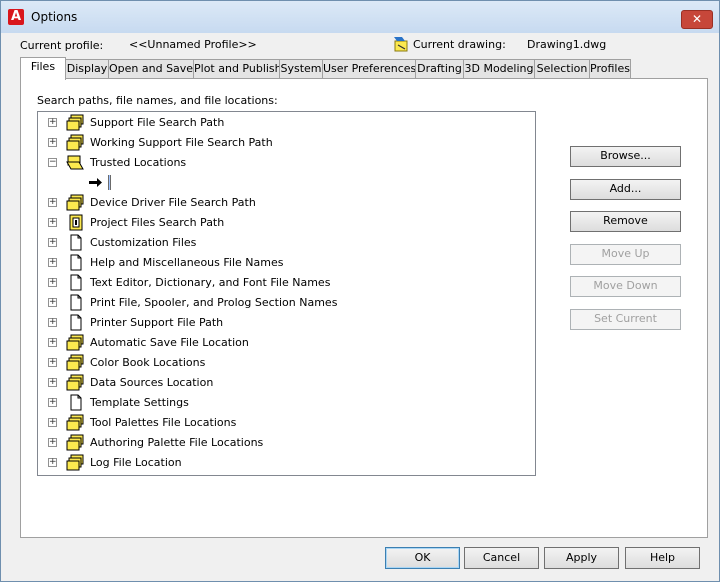 Image resolution: width=720 pixels, height=582 pixels. Describe the element at coordinates (283, 203) in the screenshot. I see `tree-node: + Device Driver File Search Path` at that location.